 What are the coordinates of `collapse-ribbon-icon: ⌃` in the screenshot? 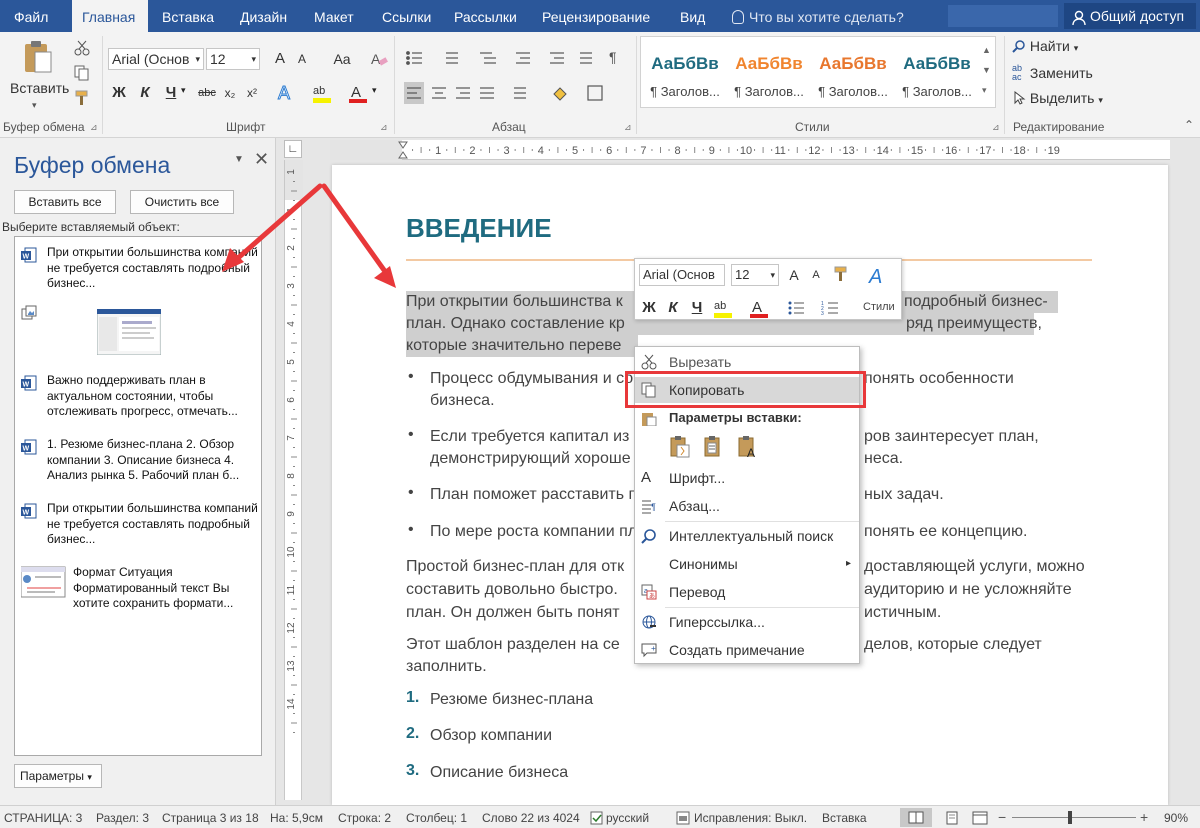 It's located at (1189, 125).